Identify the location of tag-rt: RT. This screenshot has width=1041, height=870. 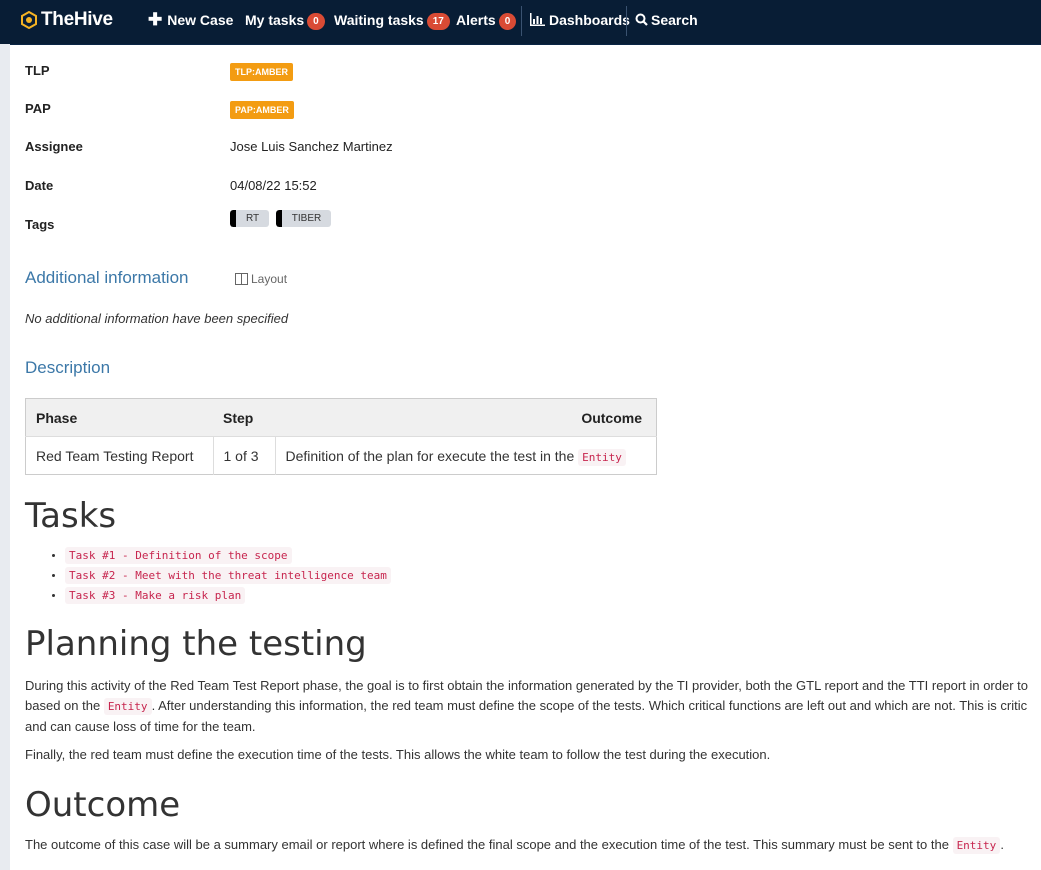
(250, 218).